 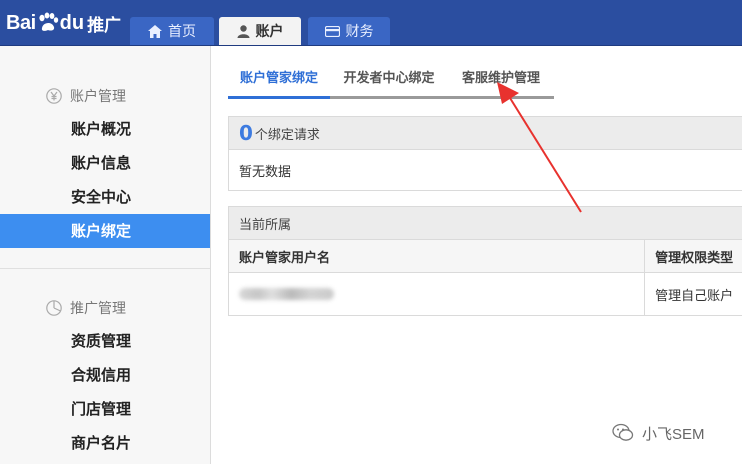 I want to click on wechat-icon, so click(x=623, y=433).